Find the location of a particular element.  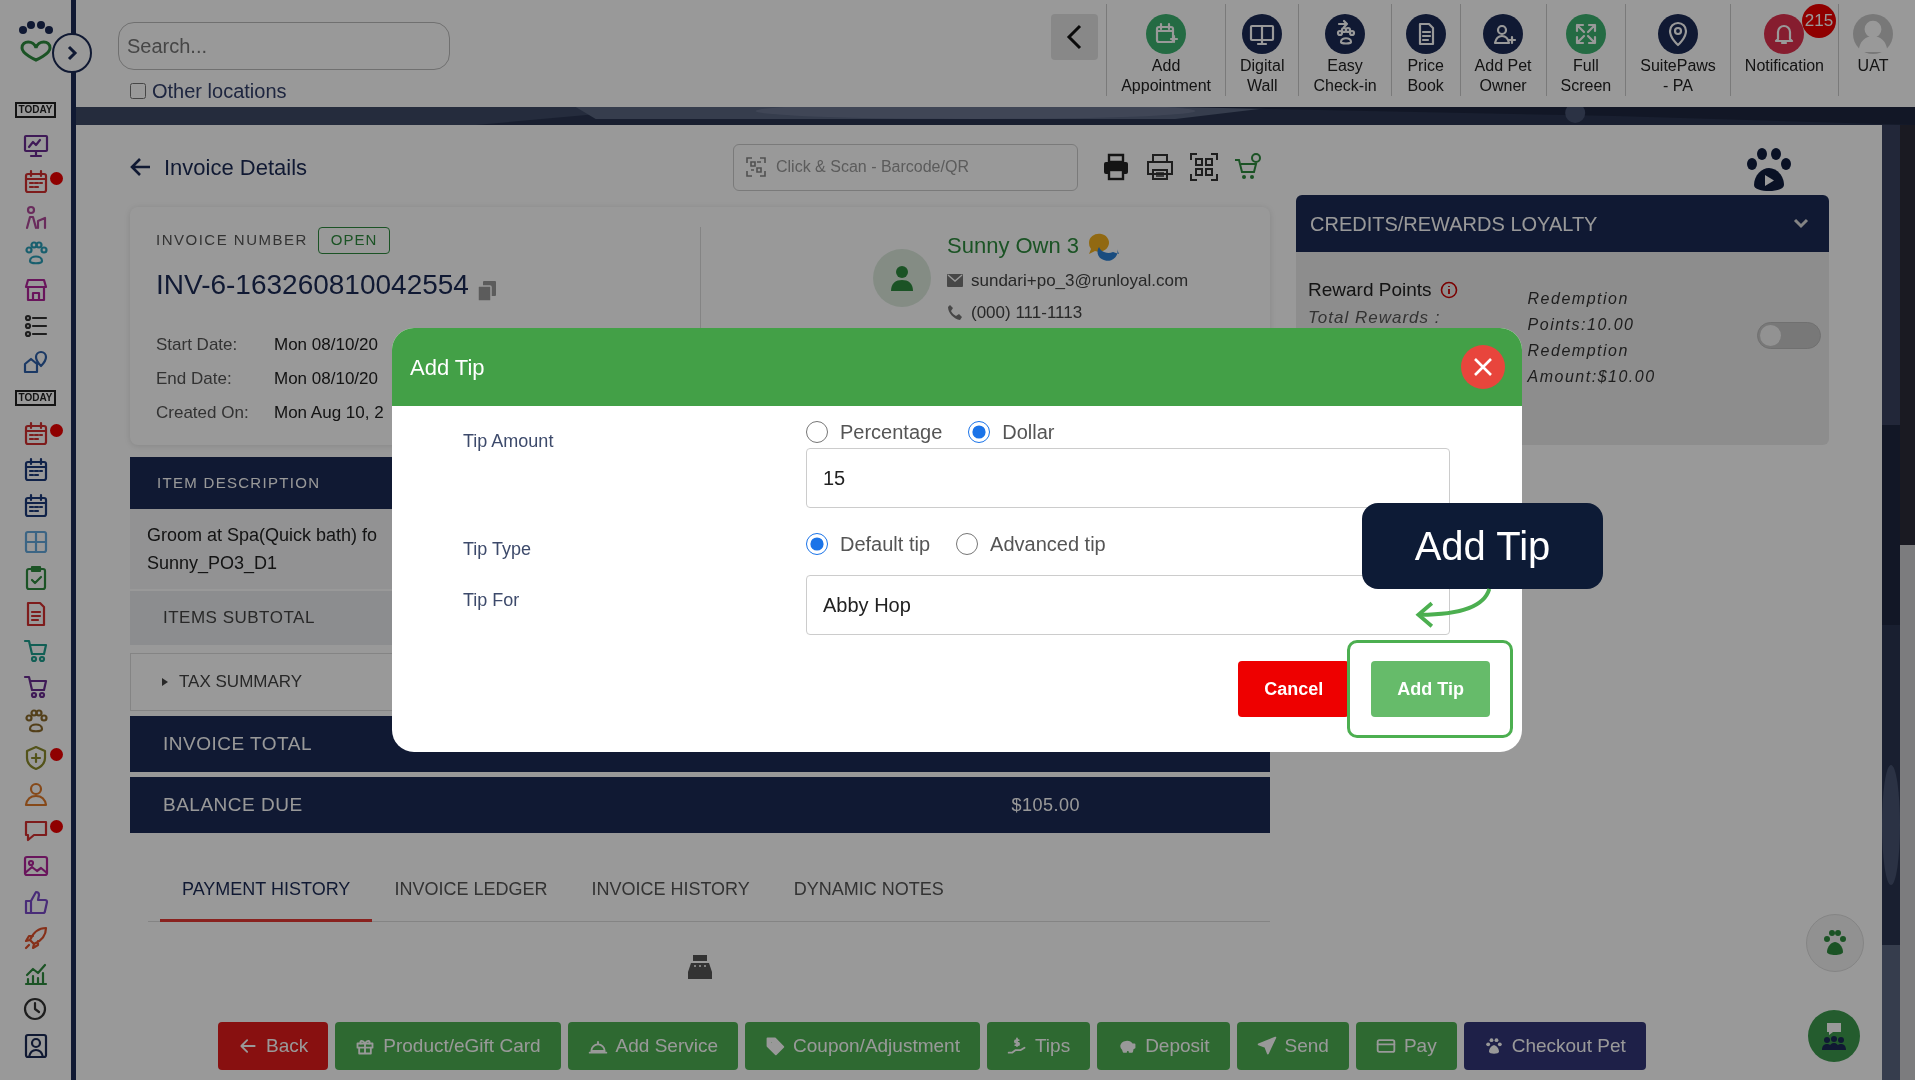

radio-label: Percentage is located at coordinates (891, 432).